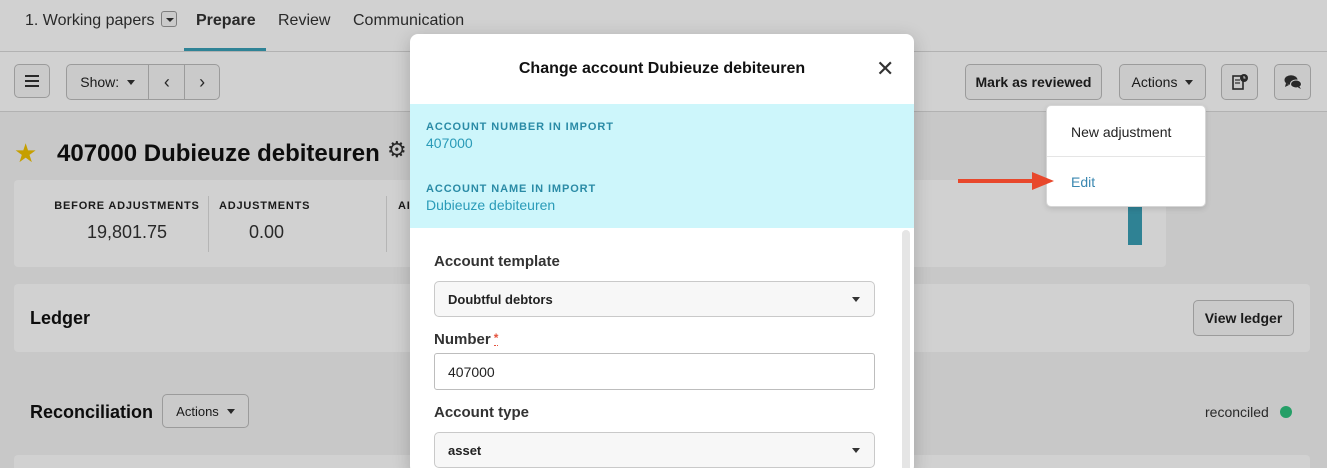 This screenshot has height=468, width=1327. What do you see at coordinates (465, 450) in the screenshot?
I see `account-type-value: asset` at bounding box center [465, 450].